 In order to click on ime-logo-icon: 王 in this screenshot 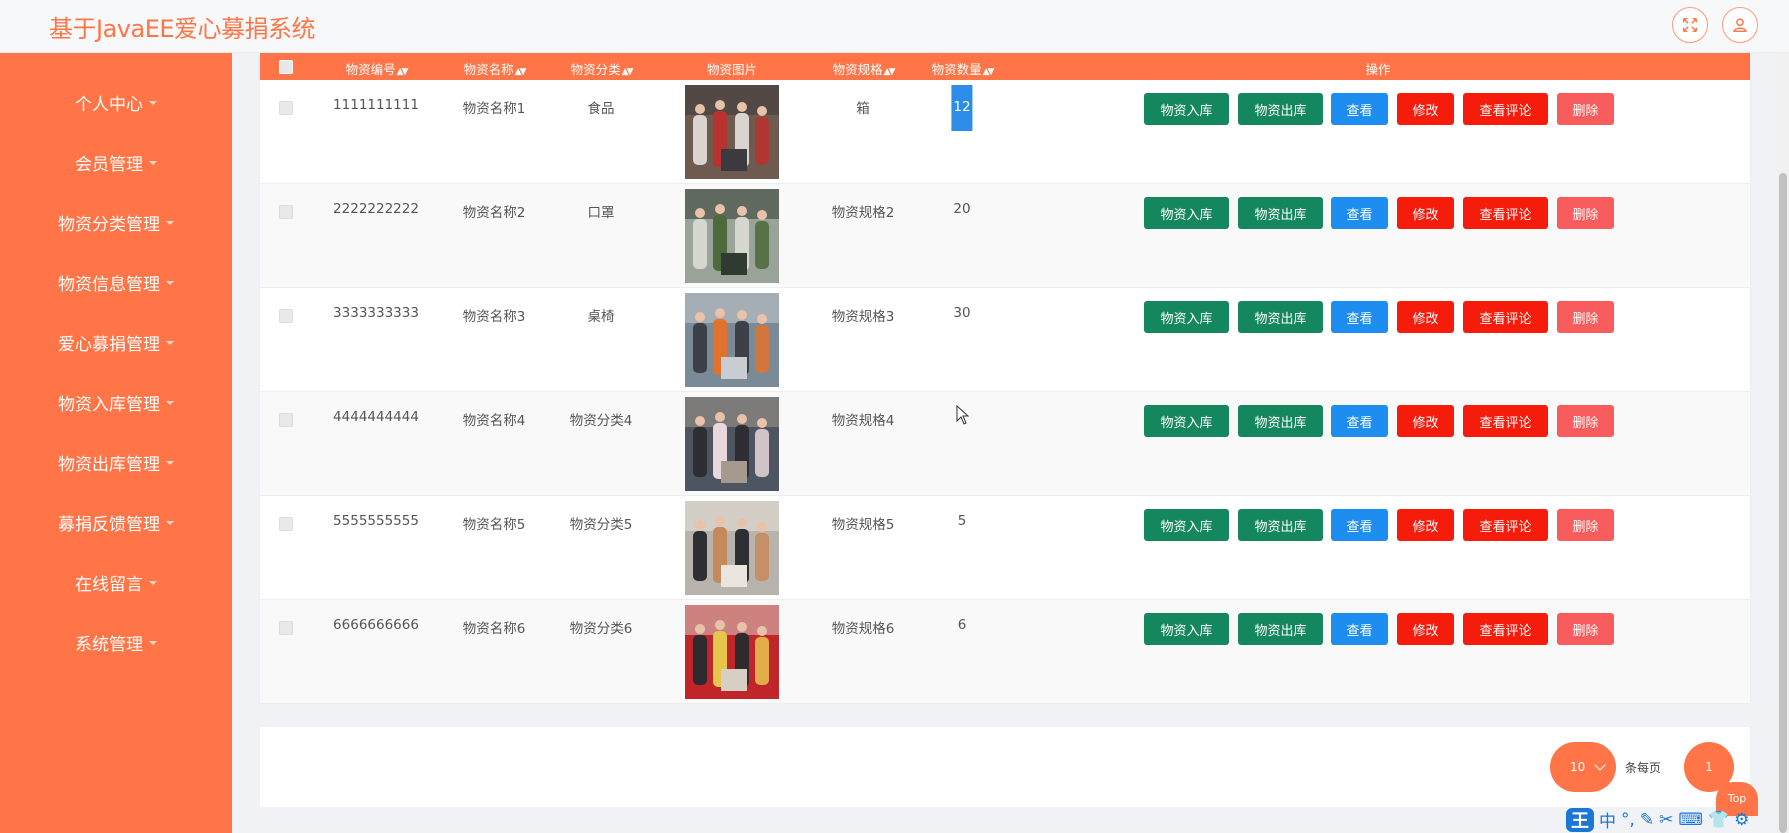, I will do `click(1580, 819)`.